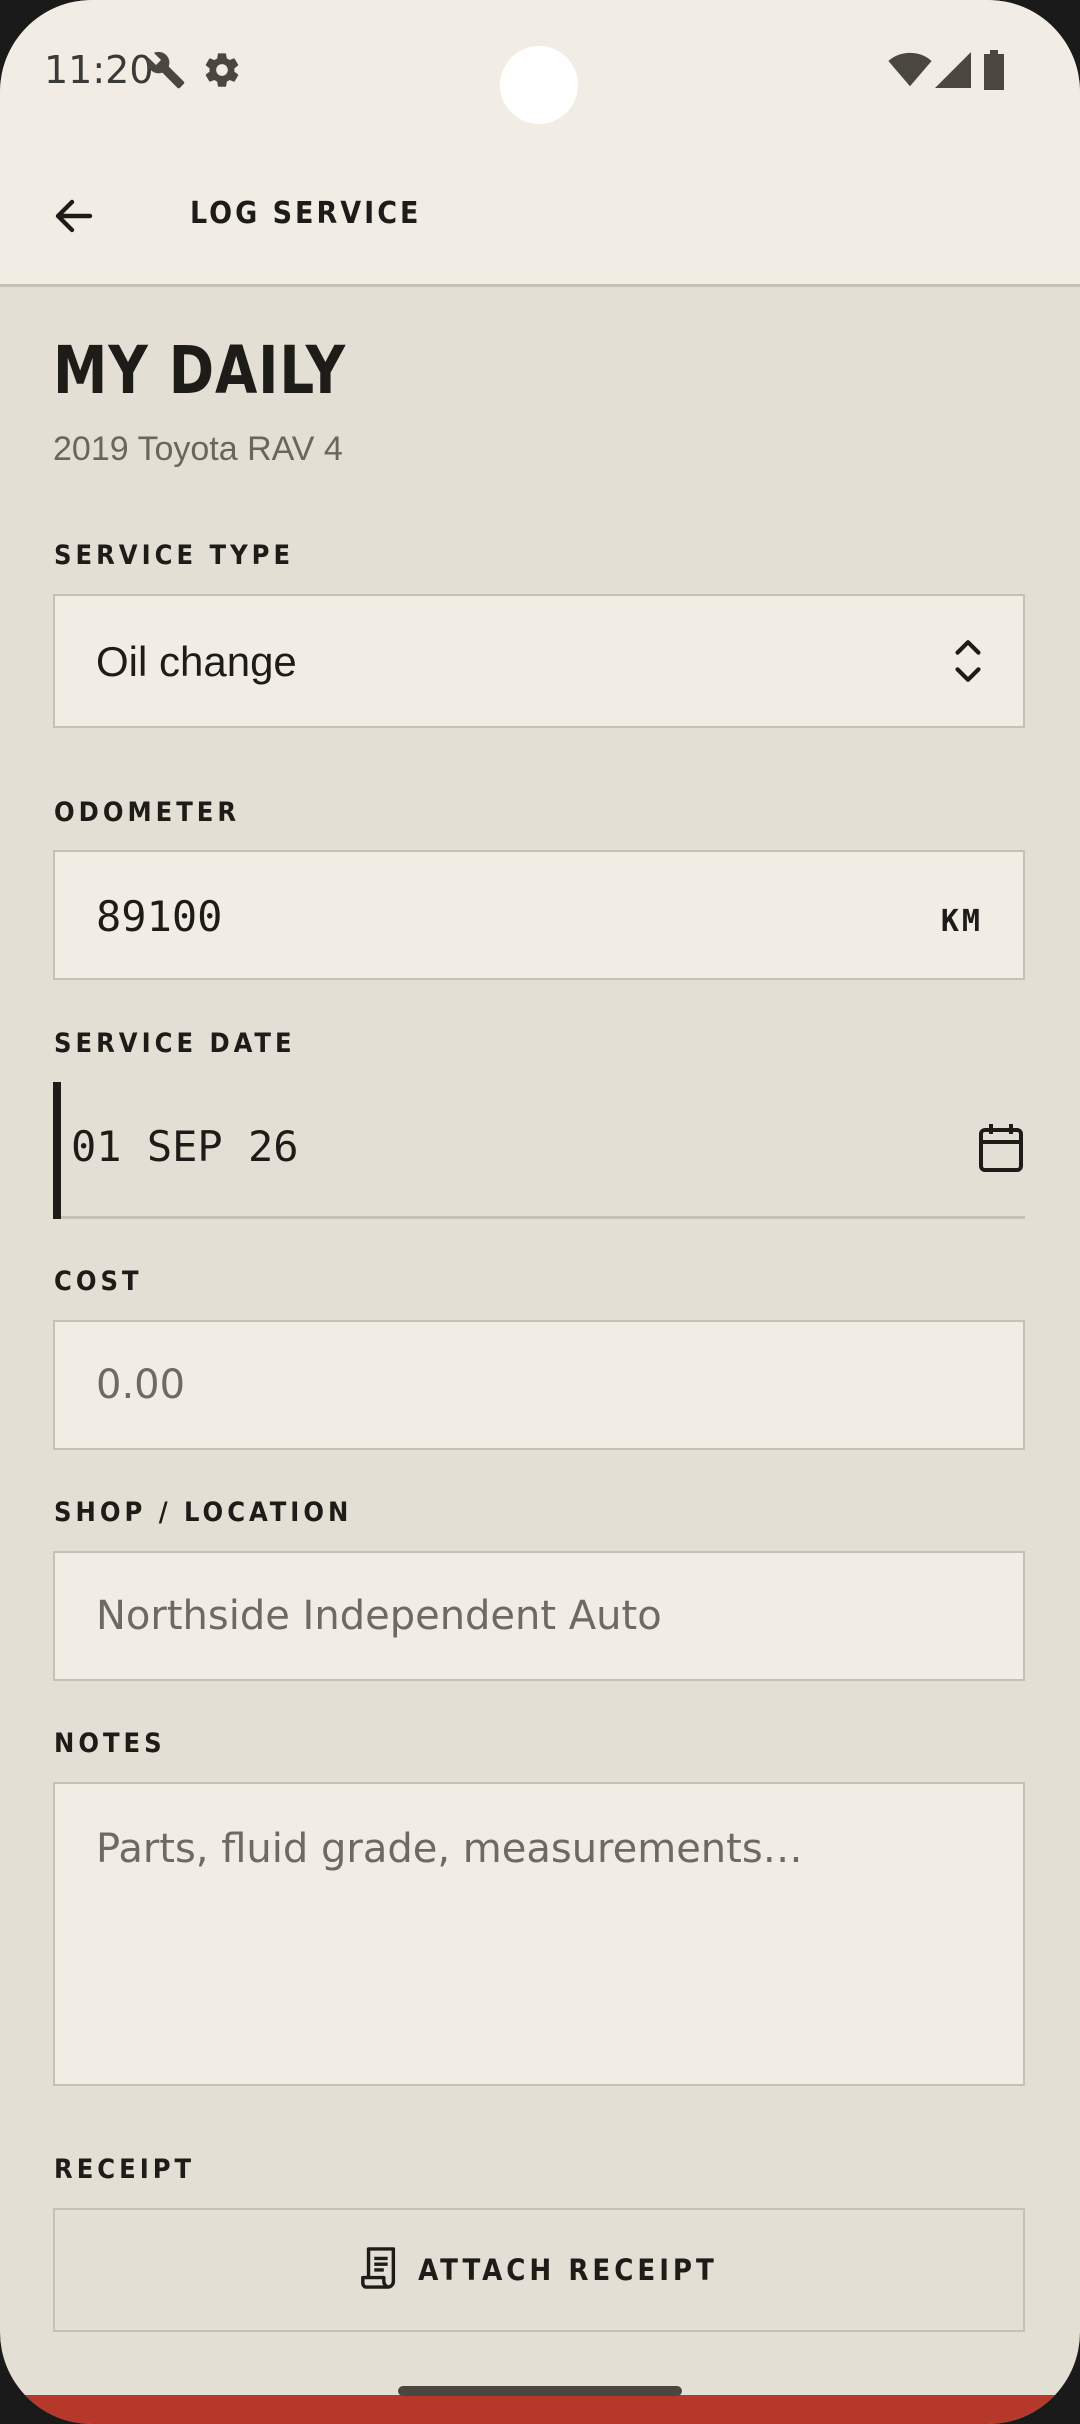  What do you see at coordinates (539, 1385) in the screenshot?
I see `cost-input: 0.00` at bounding box center [539, 1385].